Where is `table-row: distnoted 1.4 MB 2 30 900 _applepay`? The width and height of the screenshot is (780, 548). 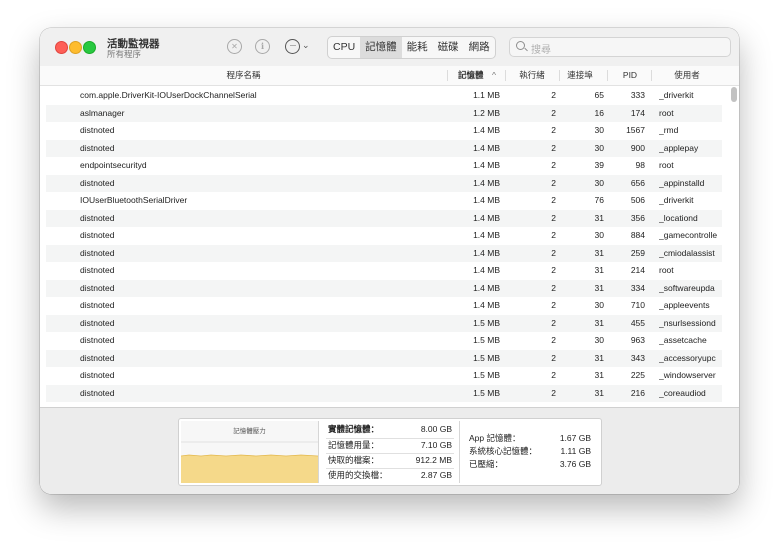 table-row: distnoted 1.4 MB 2 30 900 _applepay is located at coordinates (384, 148).